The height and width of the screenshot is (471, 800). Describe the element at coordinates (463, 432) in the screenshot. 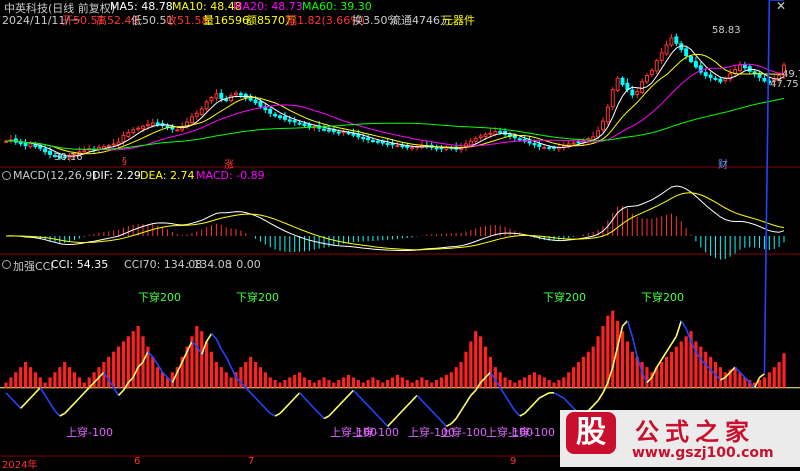

I see `annotation-up-cross: 上穿-100` at that location.